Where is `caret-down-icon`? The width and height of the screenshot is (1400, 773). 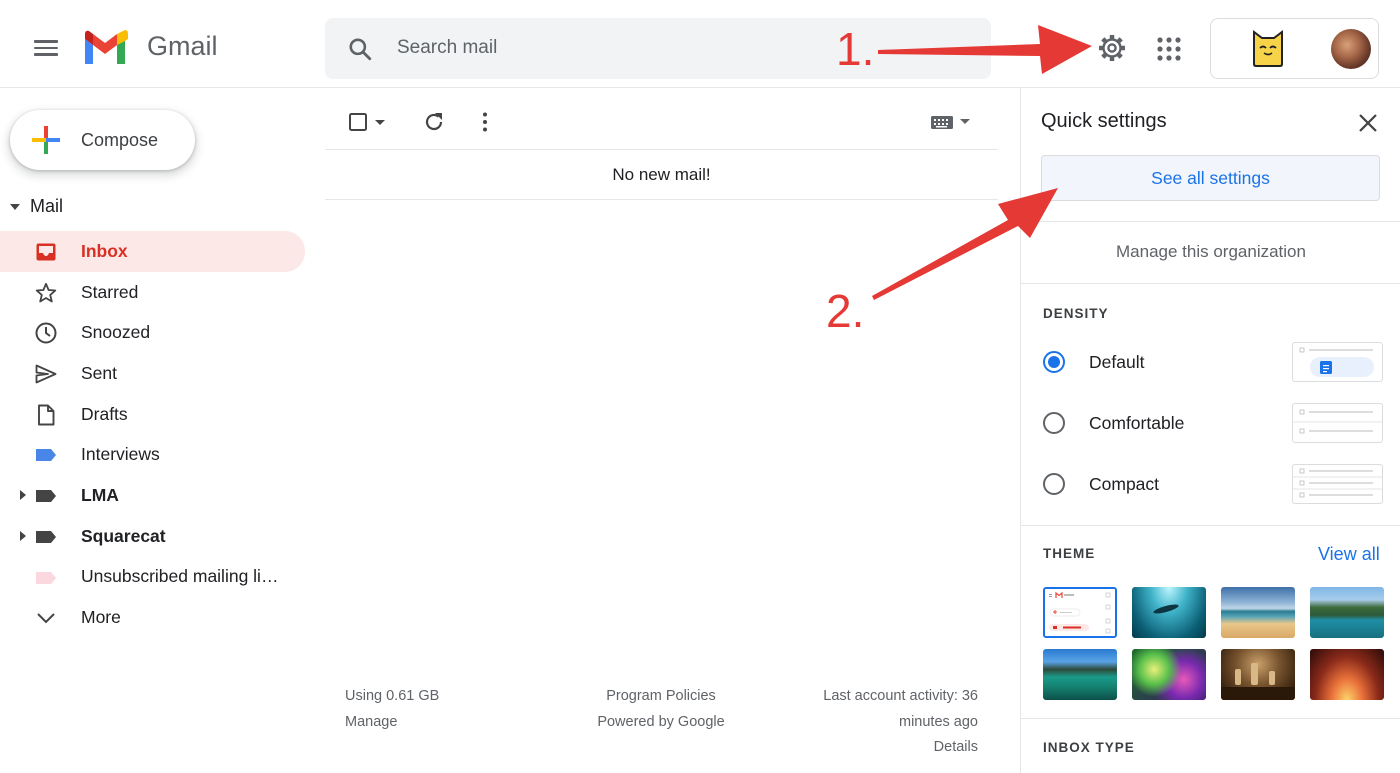 caret-down-icon is located at coordinates (15, 206).